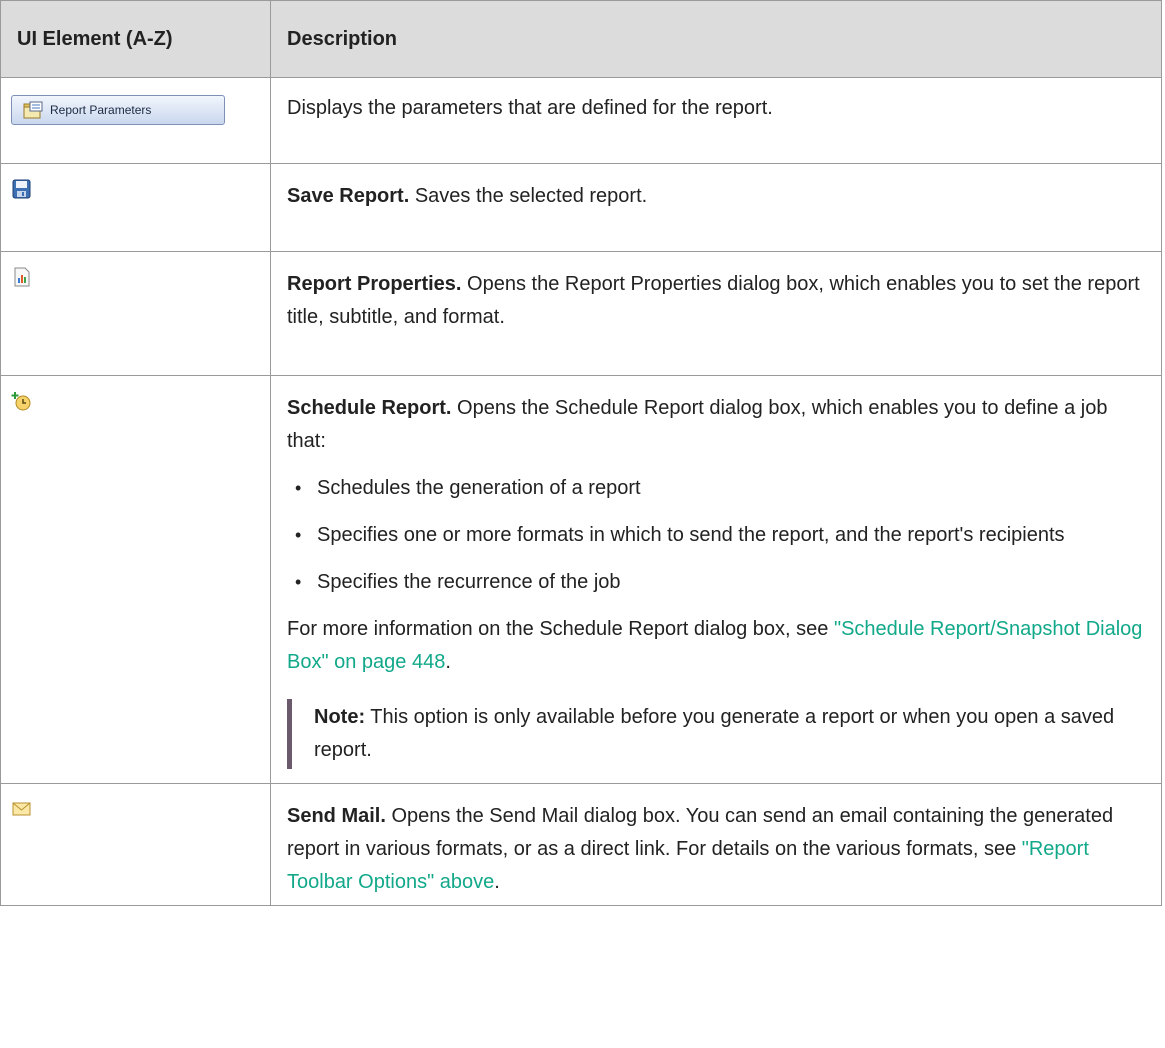 The image size is (1165, 1048). I want to click on note-label: Note:, so click(340, 717).